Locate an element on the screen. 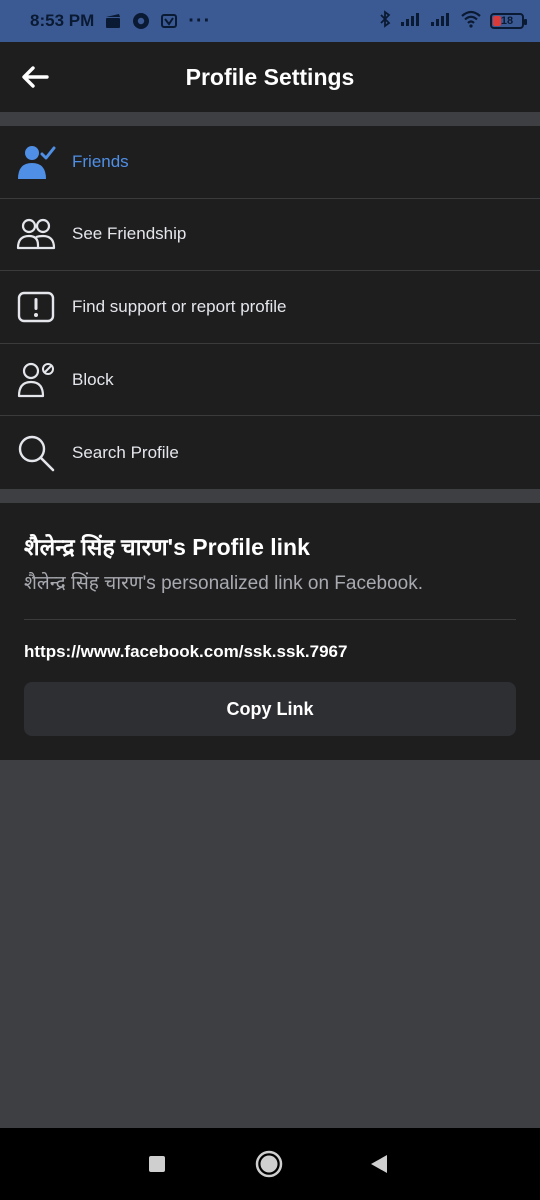 Image resolution: width=540 pixels, height=1200 pixels. menu-item-see-friendship: See Friendship is located at coordinates (270, 235).